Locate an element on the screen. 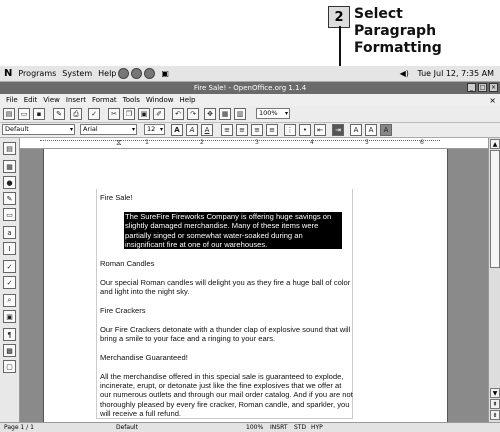 Image resolution: width=500 pixels, height=432 pixels. scrollbar-thumb is located at coordinates (495, 209).